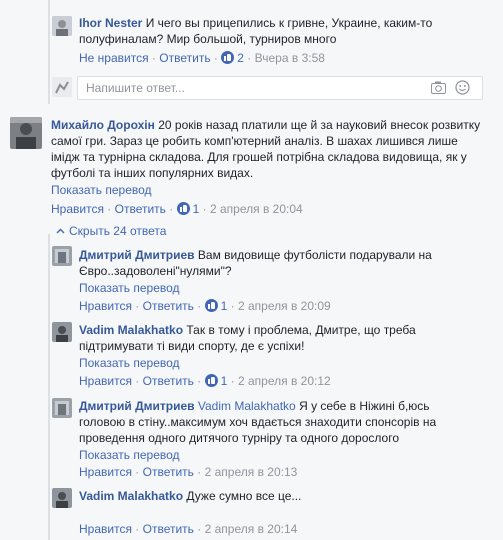 The width and height of the screenshot is (503, 540). I want to click on reply-input, so click(246, 88).